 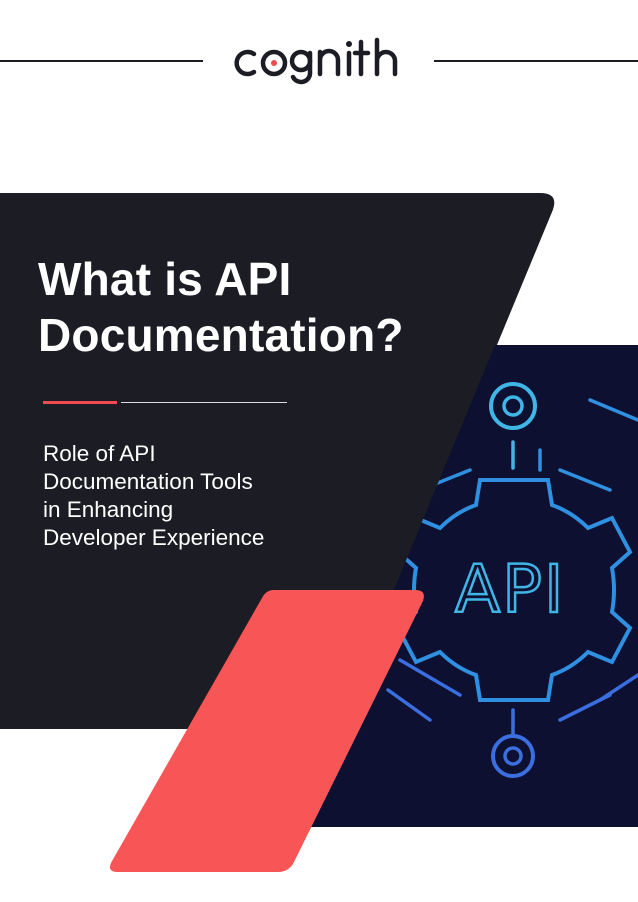 I want to click on subtitle-line-3: in Enhancing, so click(x=108, y=509).